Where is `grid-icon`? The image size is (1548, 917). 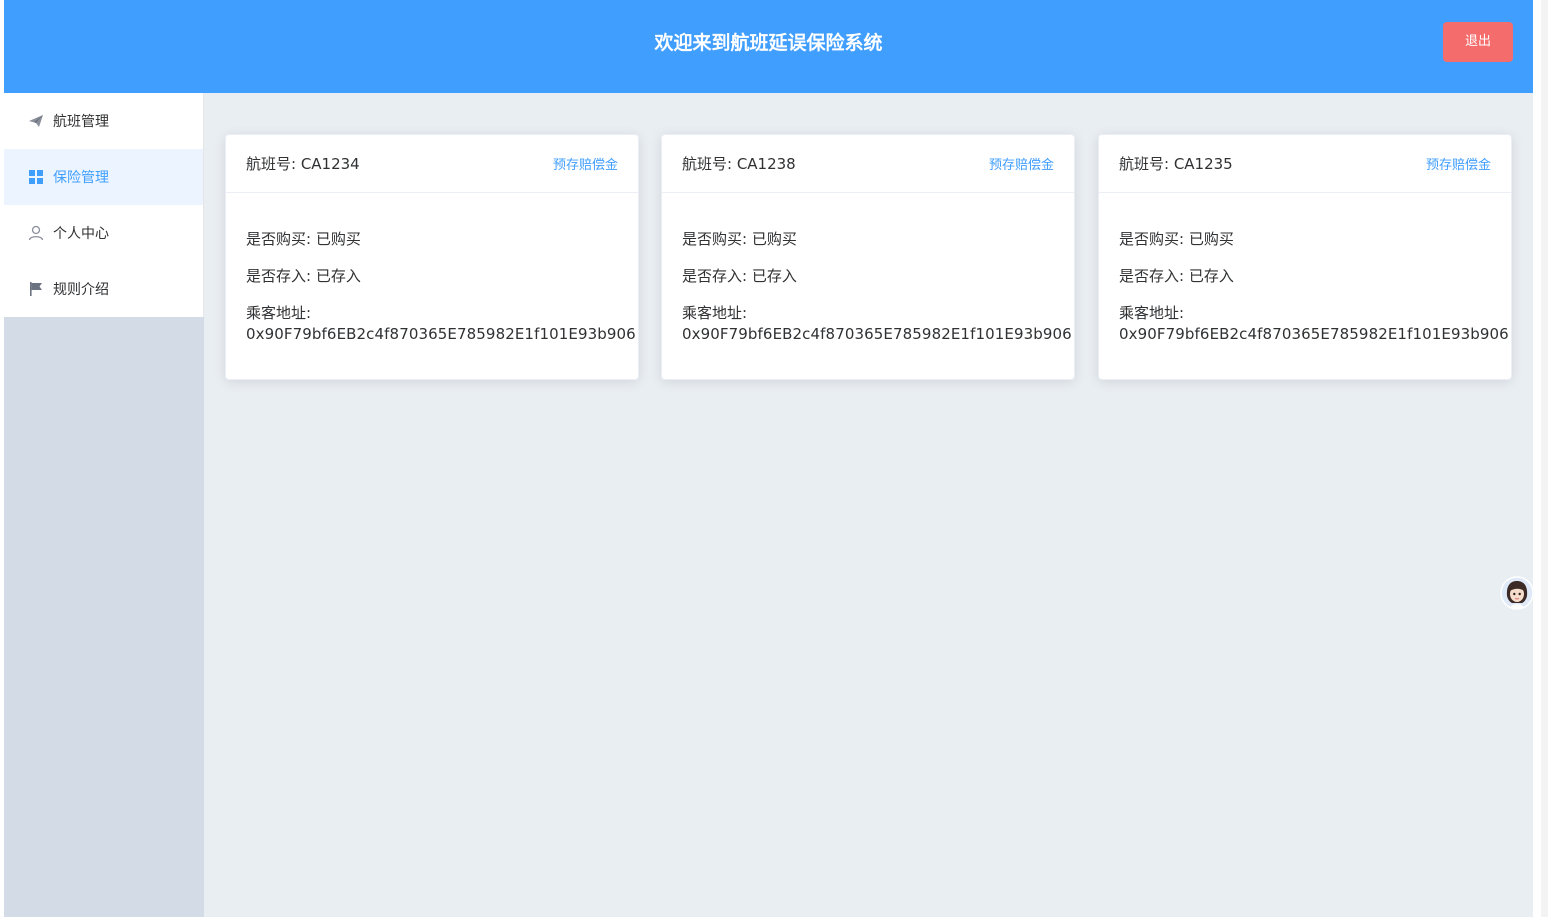
grid-icon is located at coordinates (36, 177).